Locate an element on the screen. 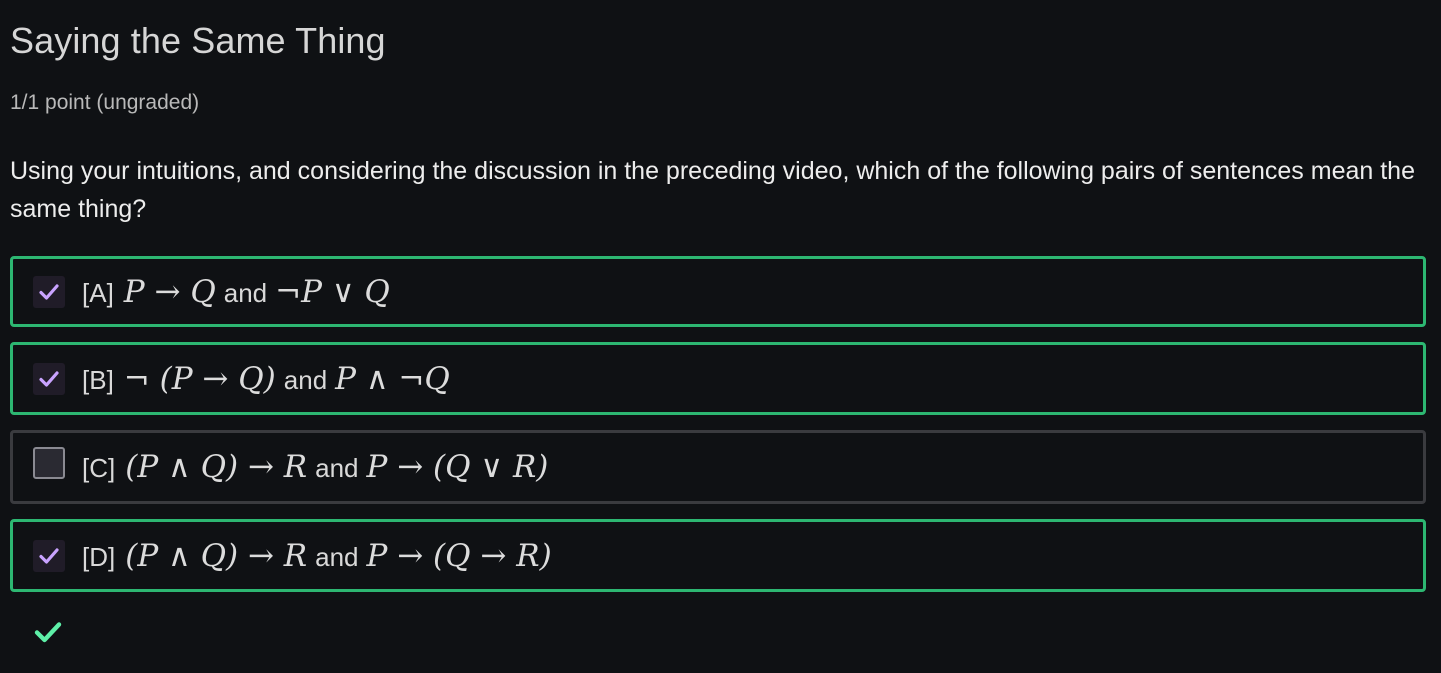 The height and width of the screenshot is (673, 1441). option-d: [D] (P ∧ Q) → R and P → (Q → R) is located at coordinates (718, 555).